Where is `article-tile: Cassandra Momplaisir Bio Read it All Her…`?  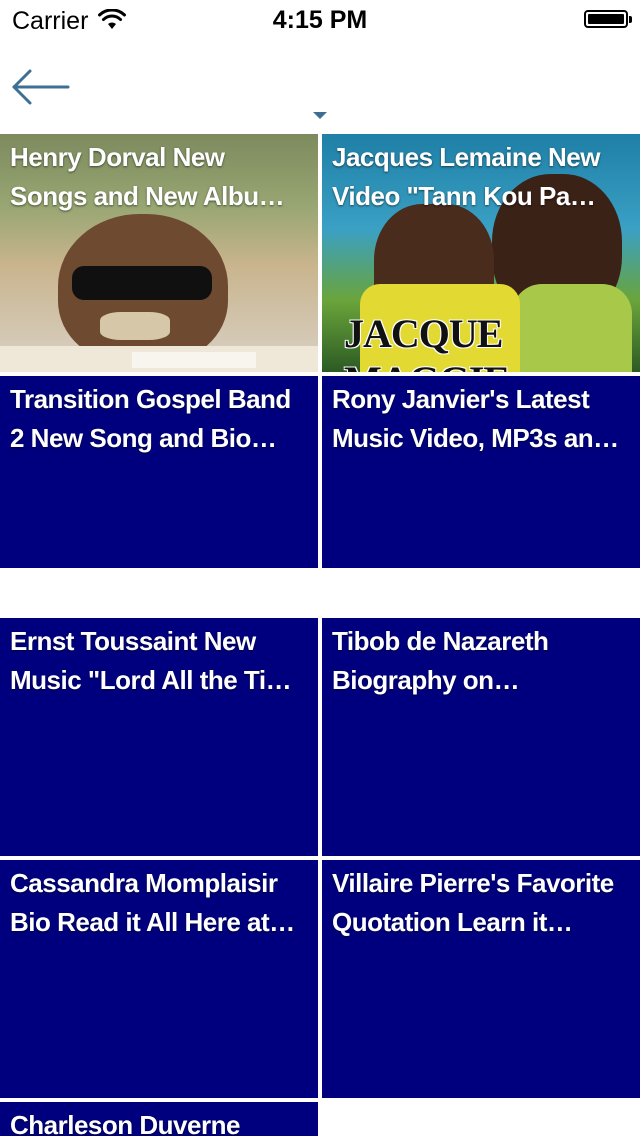
article-tile: Cassandra Momplaisir Bio Read it All Her… is located at coordinates (159, 979).